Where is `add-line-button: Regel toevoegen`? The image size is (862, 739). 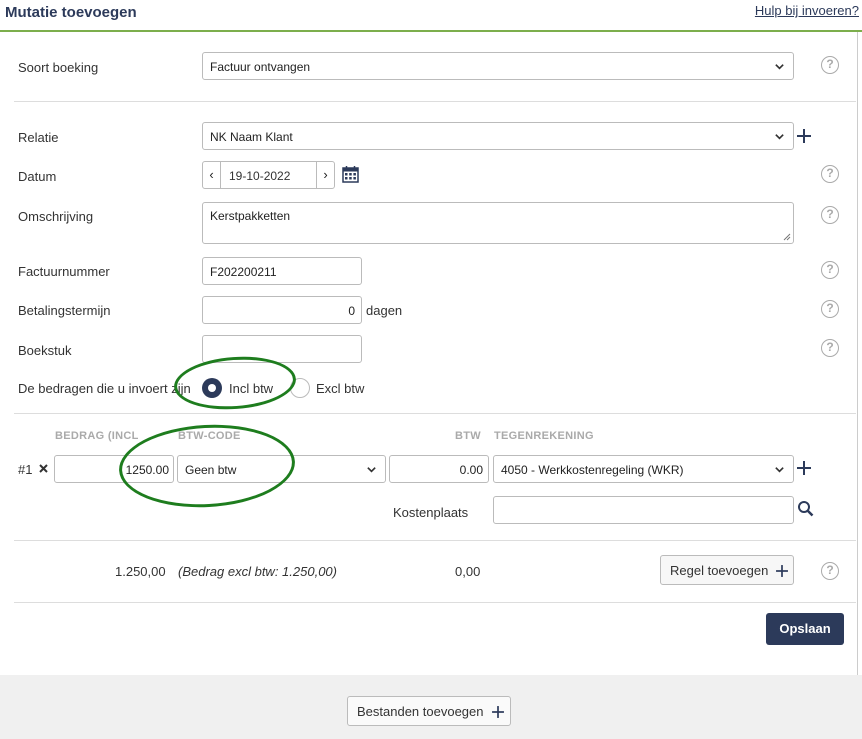 add-line-button: Regel toevoegen is located at coordinates (727, 570).